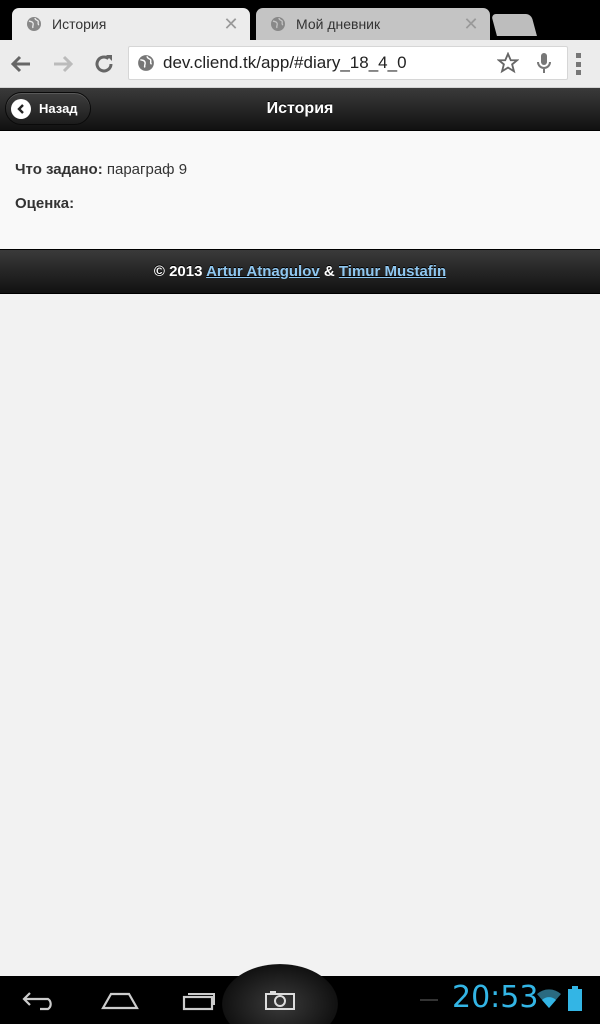 The width and height of the screenshot is (600, 1024). Describe the element at coordinates (514, 25) in the screenshot. I see `new-tab-button` at that location.